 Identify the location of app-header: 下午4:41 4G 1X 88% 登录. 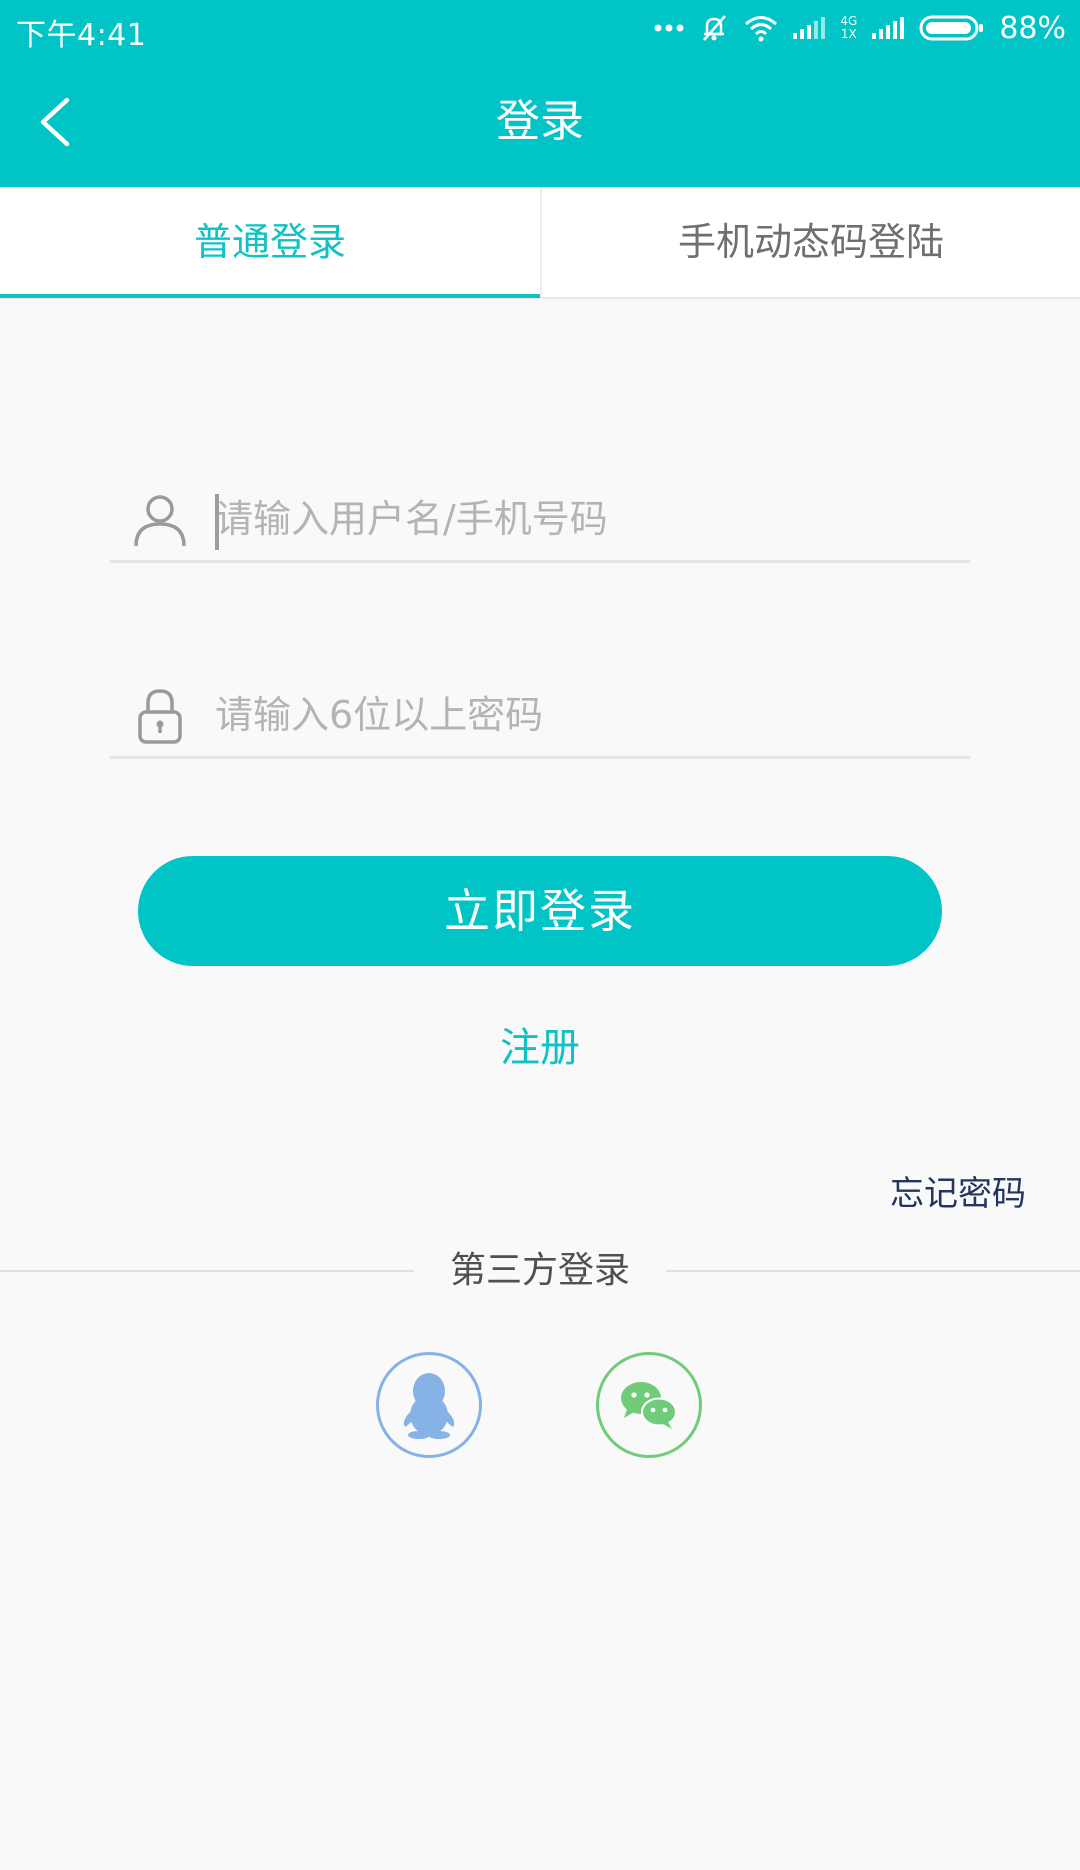
(540, 93).